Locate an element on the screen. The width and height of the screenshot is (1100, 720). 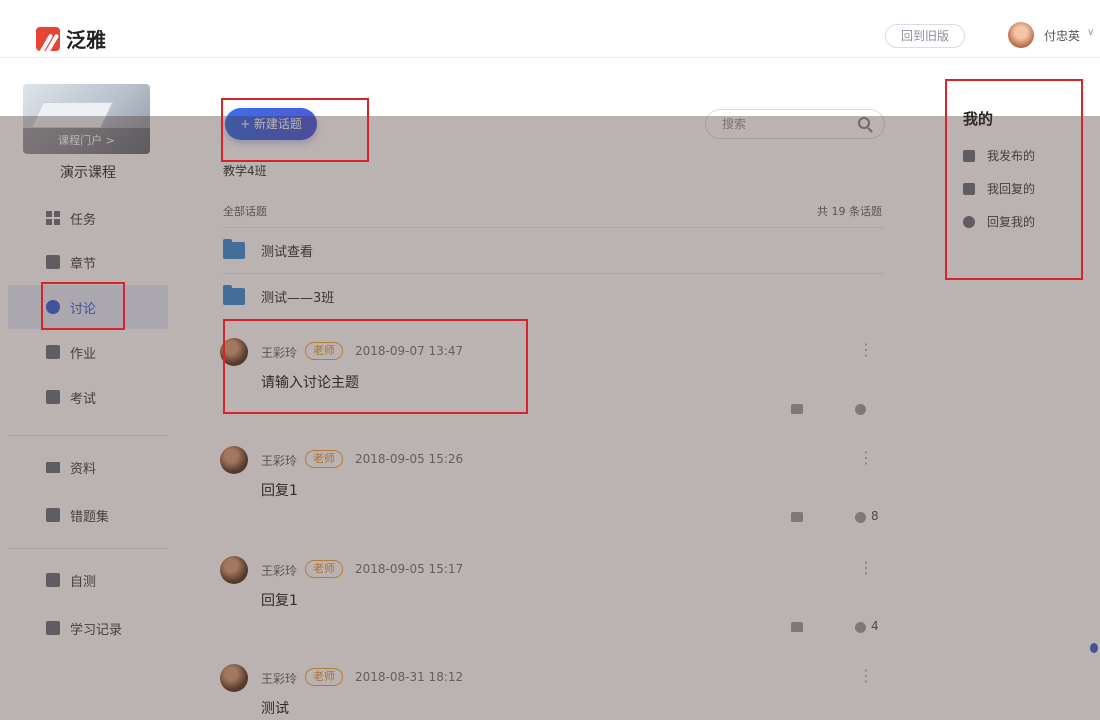
sidebar-item-label: 考试 is located at coordinates (83, 399).